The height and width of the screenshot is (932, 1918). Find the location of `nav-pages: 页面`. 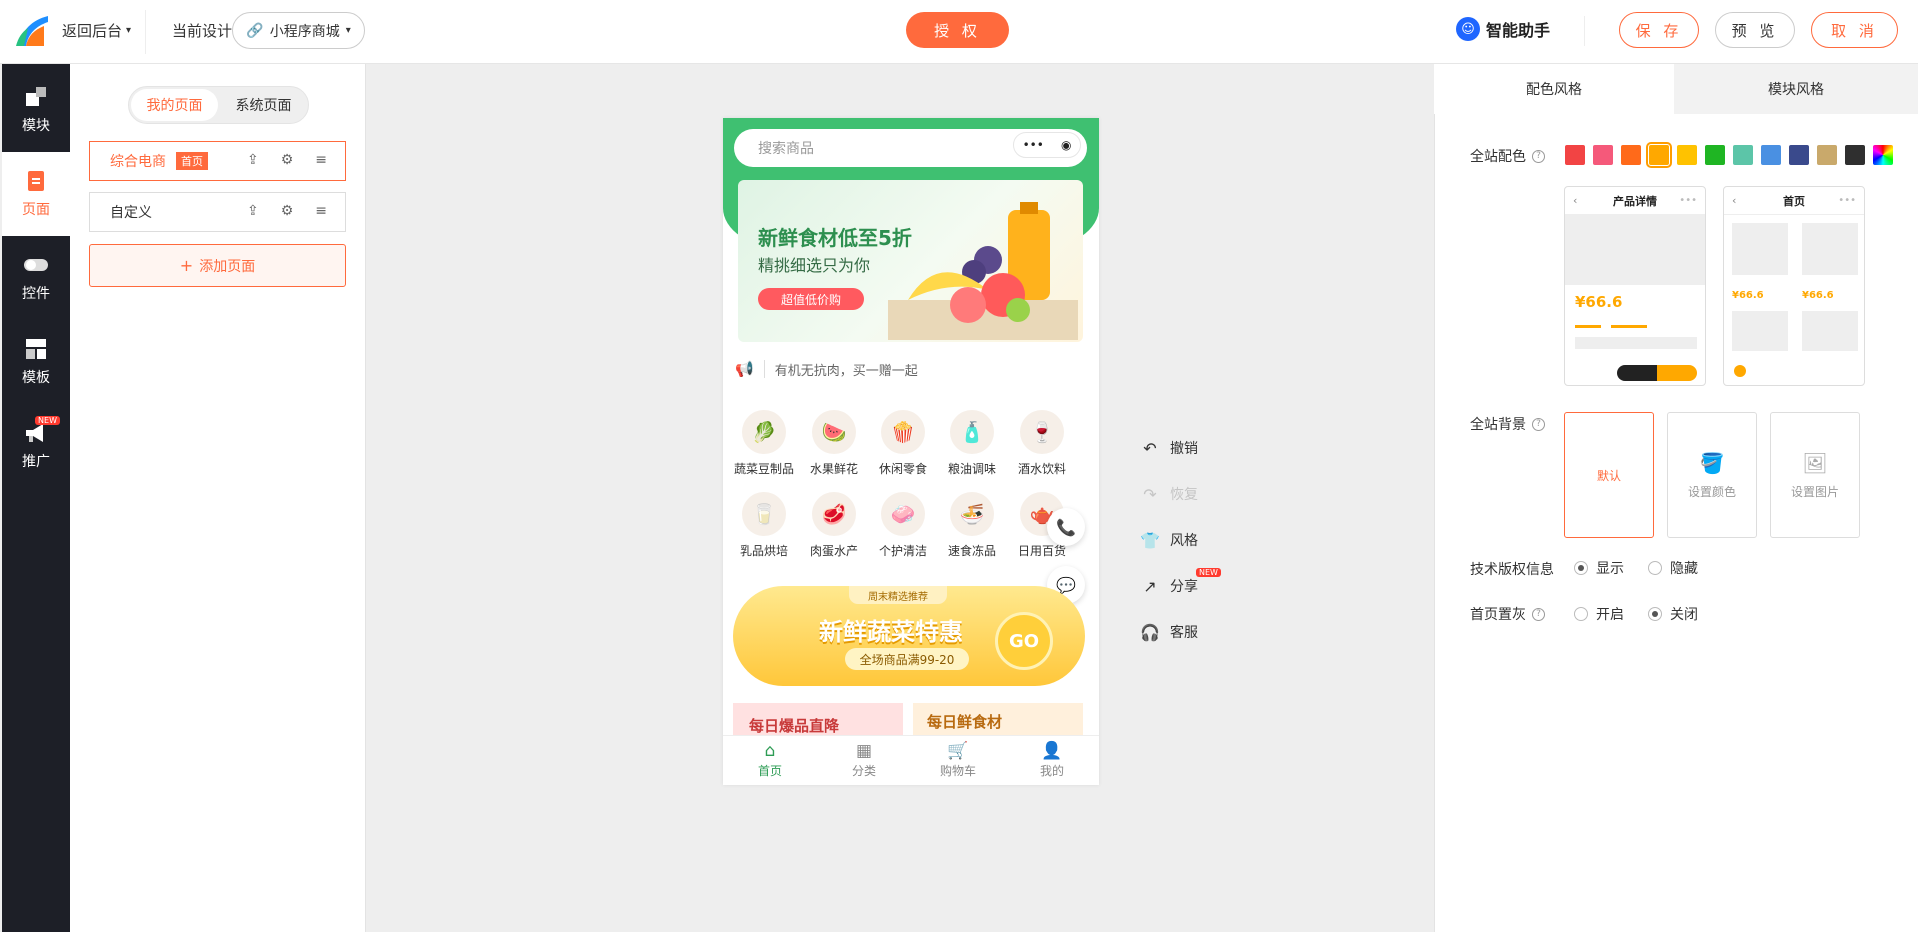

nav-pages: 页面 is located at coordinates (36, 194).